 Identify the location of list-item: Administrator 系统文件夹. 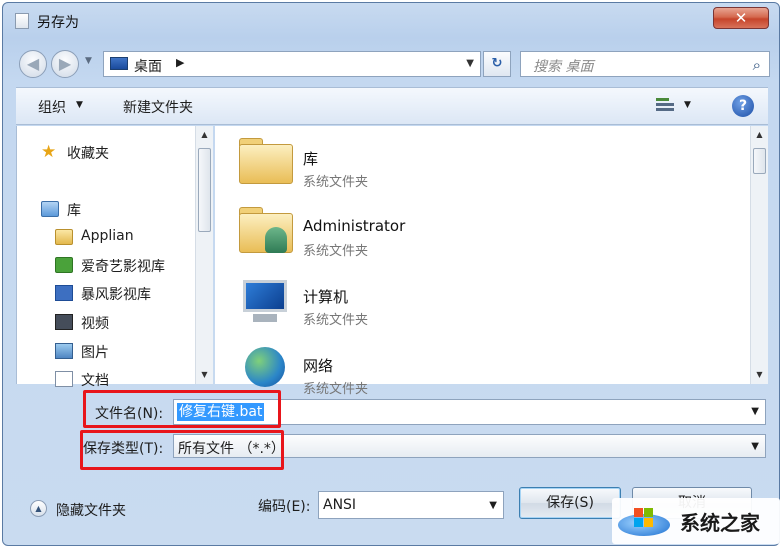
(437, 232).